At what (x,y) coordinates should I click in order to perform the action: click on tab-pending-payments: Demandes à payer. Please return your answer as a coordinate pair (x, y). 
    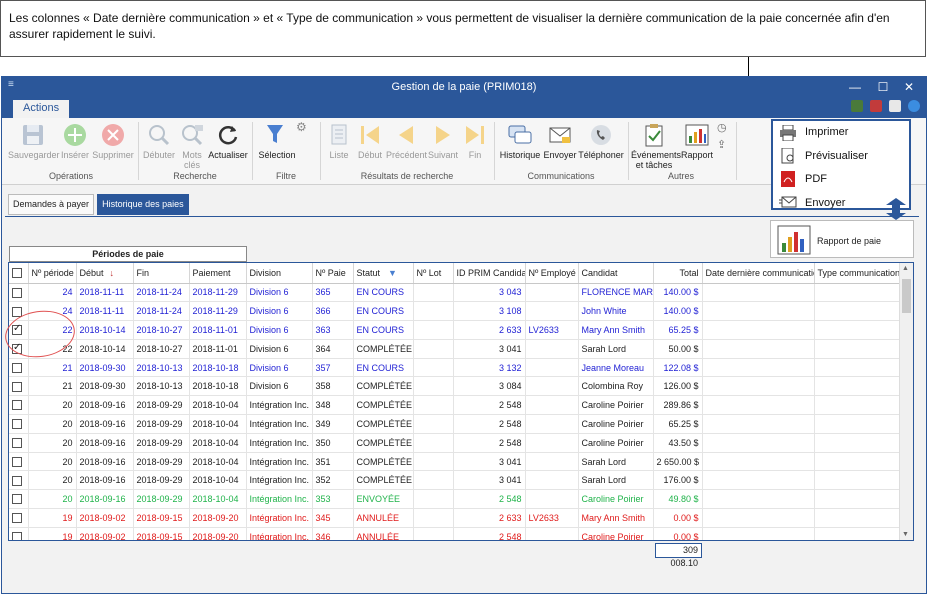
    Looking at the image, I should click on (51, 204).